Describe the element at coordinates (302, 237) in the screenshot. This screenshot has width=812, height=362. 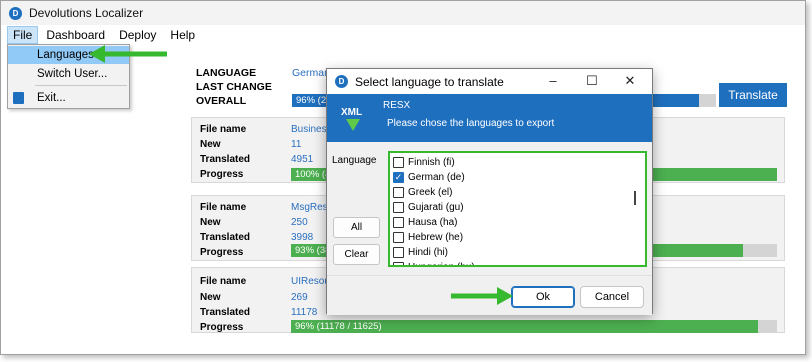
I see `translated-value: 3998` at that location.